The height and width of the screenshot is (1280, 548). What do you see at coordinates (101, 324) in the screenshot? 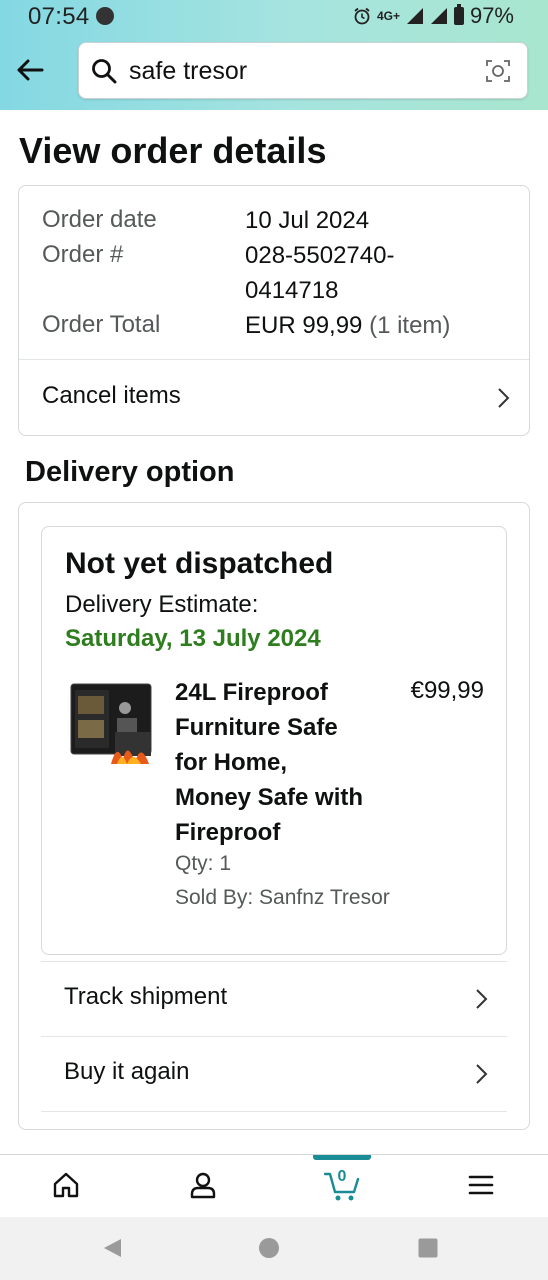
I see `order-total-label: Order Total` at bounding box center [101, 324].